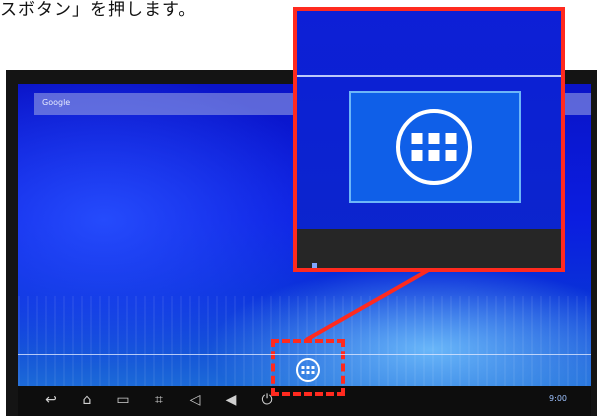  Describe the element at coordinates (56, 102) in the screenshot. I see `search-bar-label: Google` at that location.